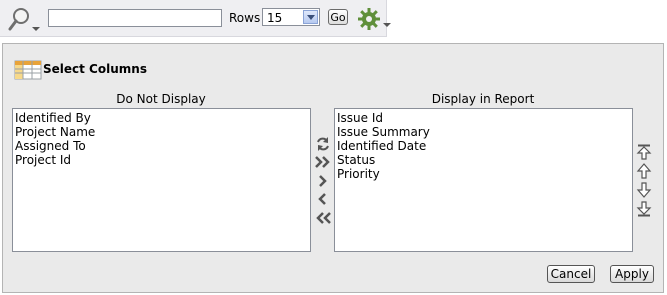  Describe the element at coordinates (95, 69) in the screenshot. I see `panel-title: Select Columns` at that location.